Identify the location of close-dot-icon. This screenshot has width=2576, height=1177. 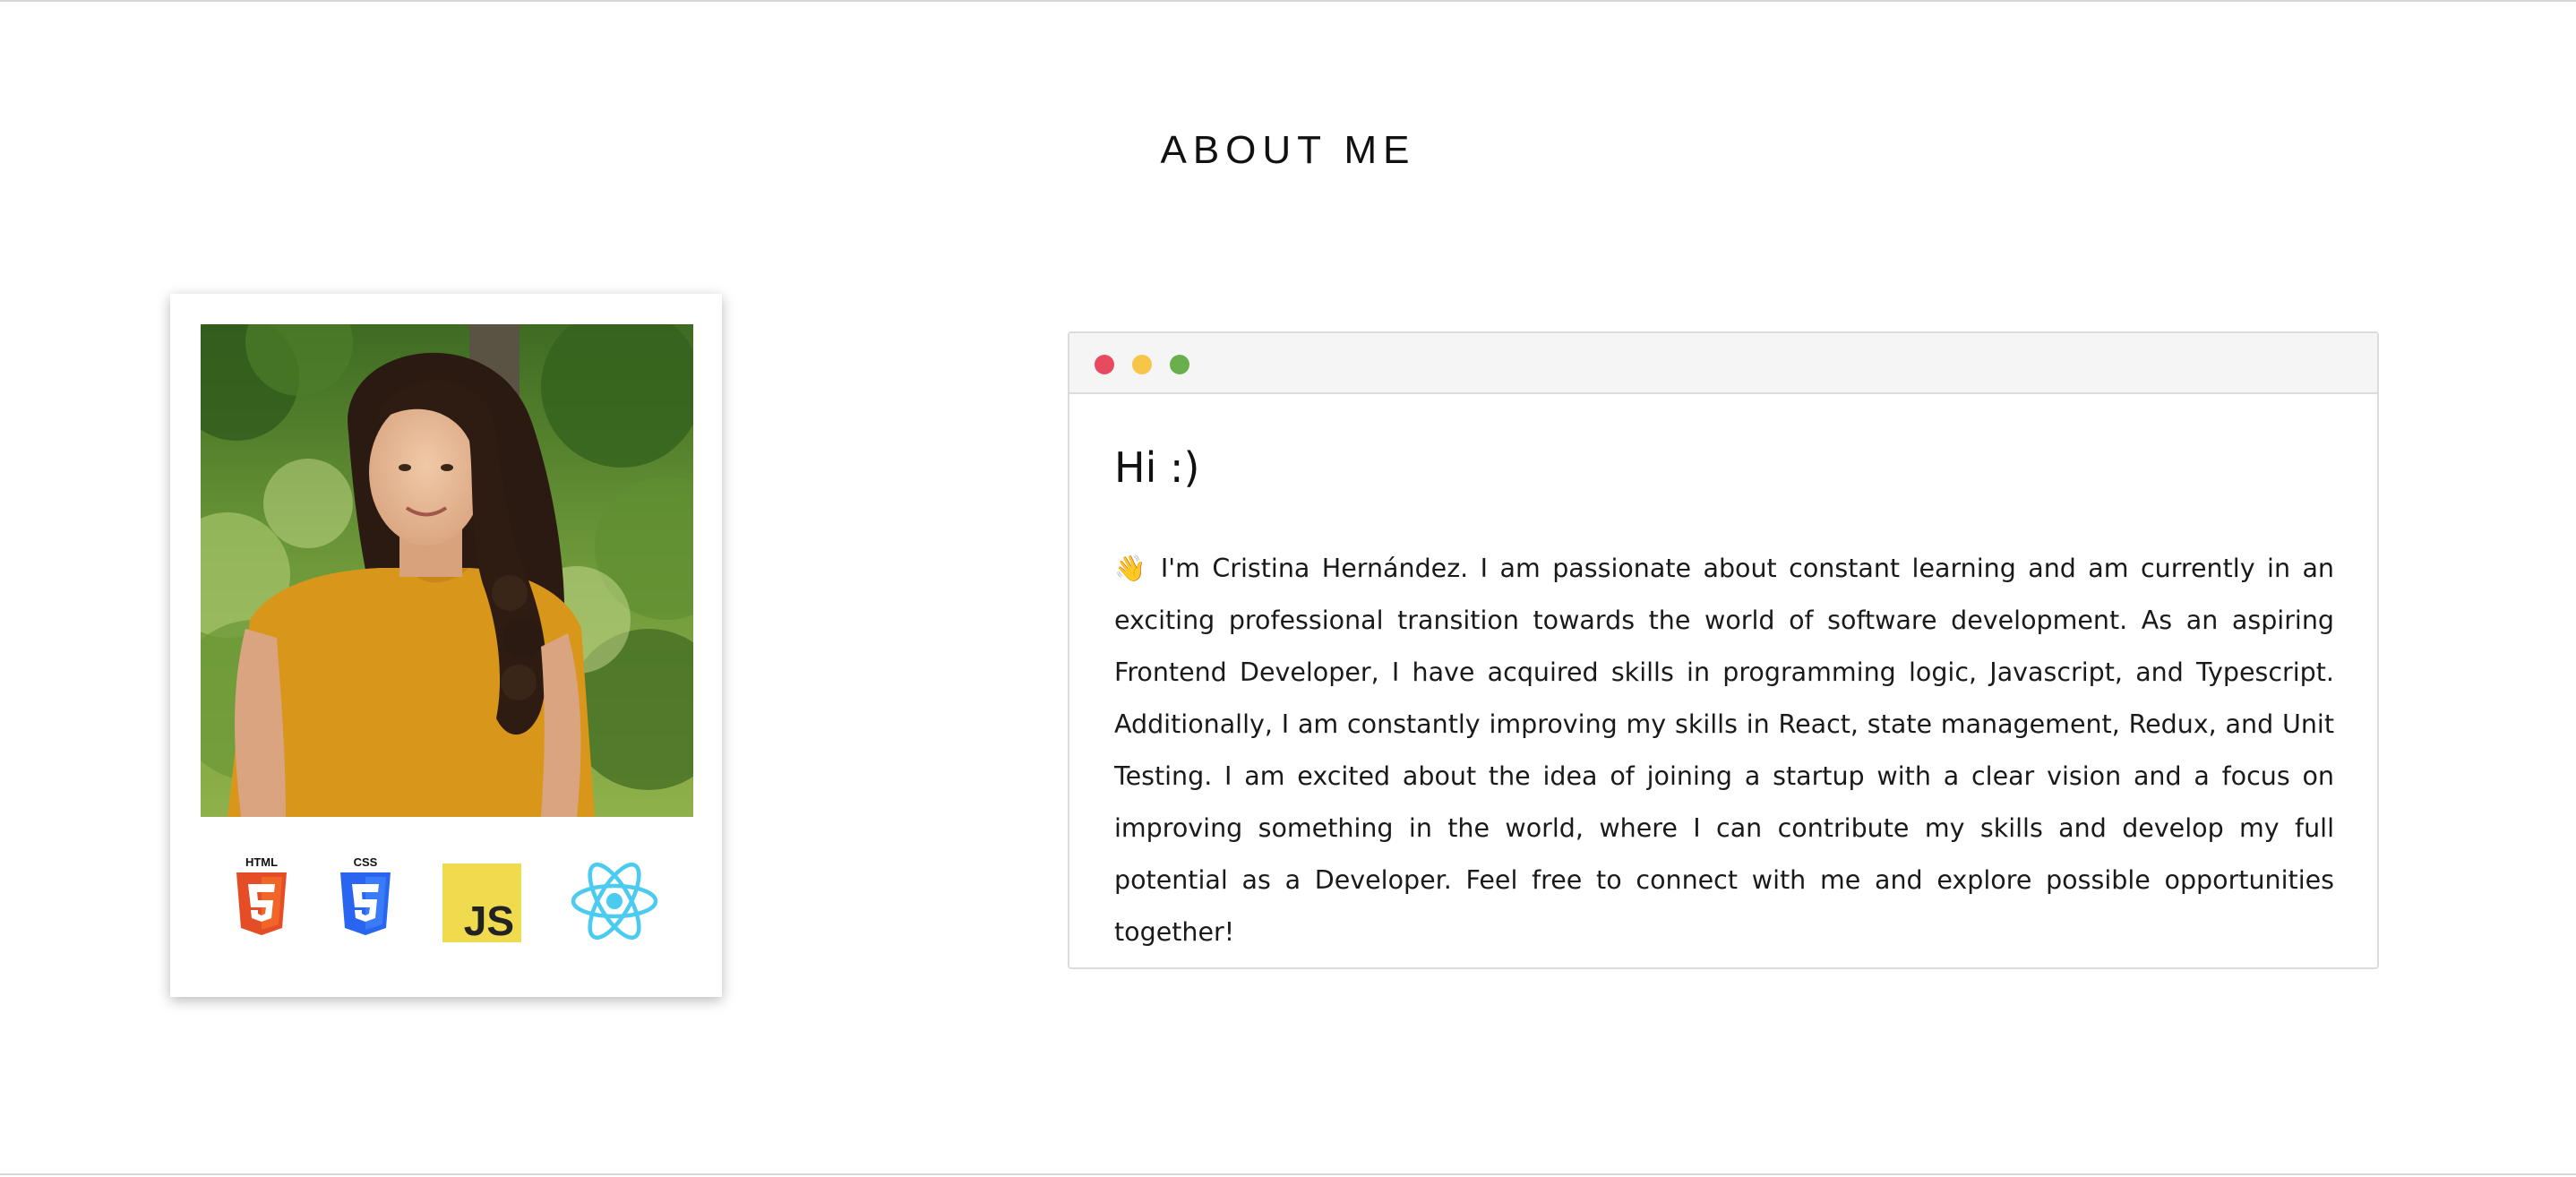
(1104, 364).